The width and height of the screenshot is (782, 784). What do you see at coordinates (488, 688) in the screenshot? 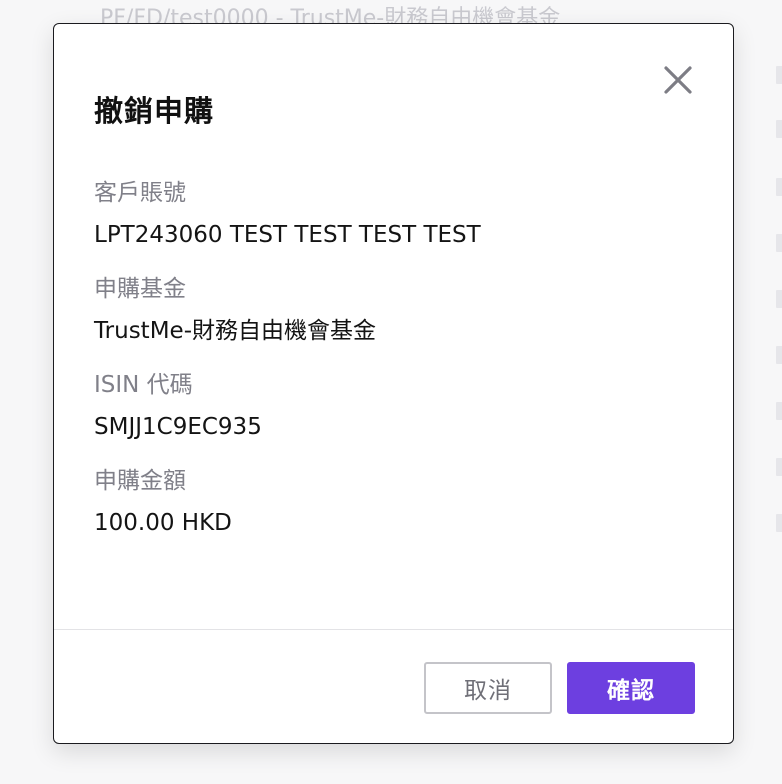
I see `cancel-button: 取消` at bounding box center [488, 688].